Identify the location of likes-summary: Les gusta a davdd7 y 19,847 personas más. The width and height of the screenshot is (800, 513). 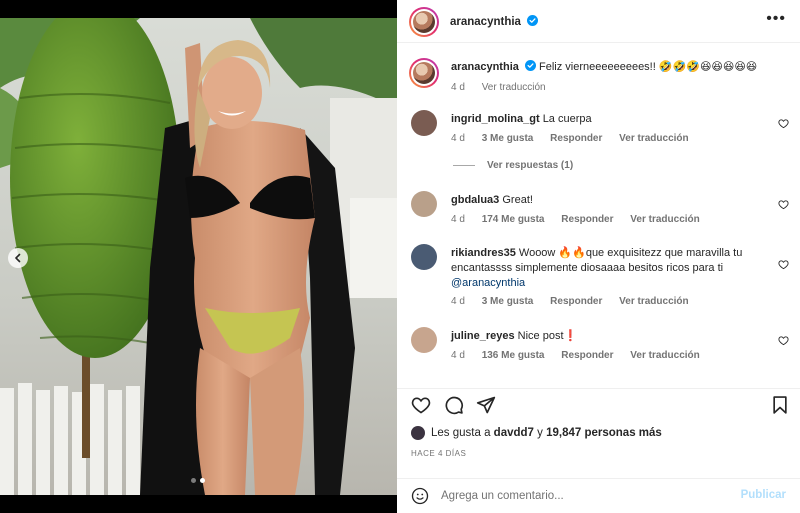
(536, 433).